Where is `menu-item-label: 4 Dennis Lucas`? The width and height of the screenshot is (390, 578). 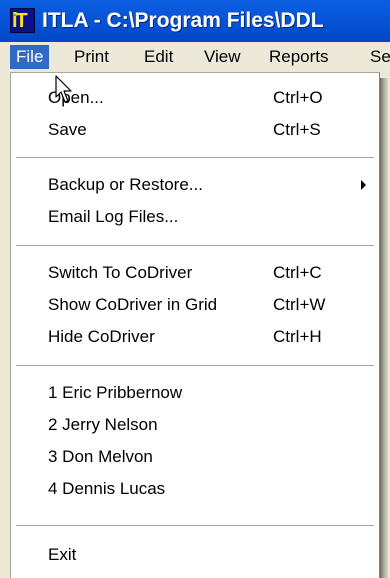
menu-item-label: 4 Dennis Lucas is located at coordinates (107, 488).